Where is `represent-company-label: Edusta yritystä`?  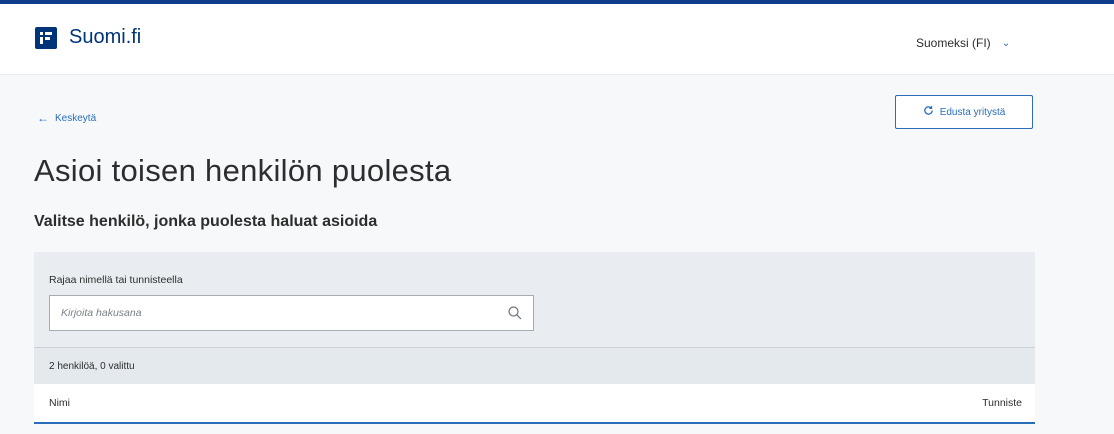 represent-company-label: Edusta yritystä is located at coordinates (972, 112).